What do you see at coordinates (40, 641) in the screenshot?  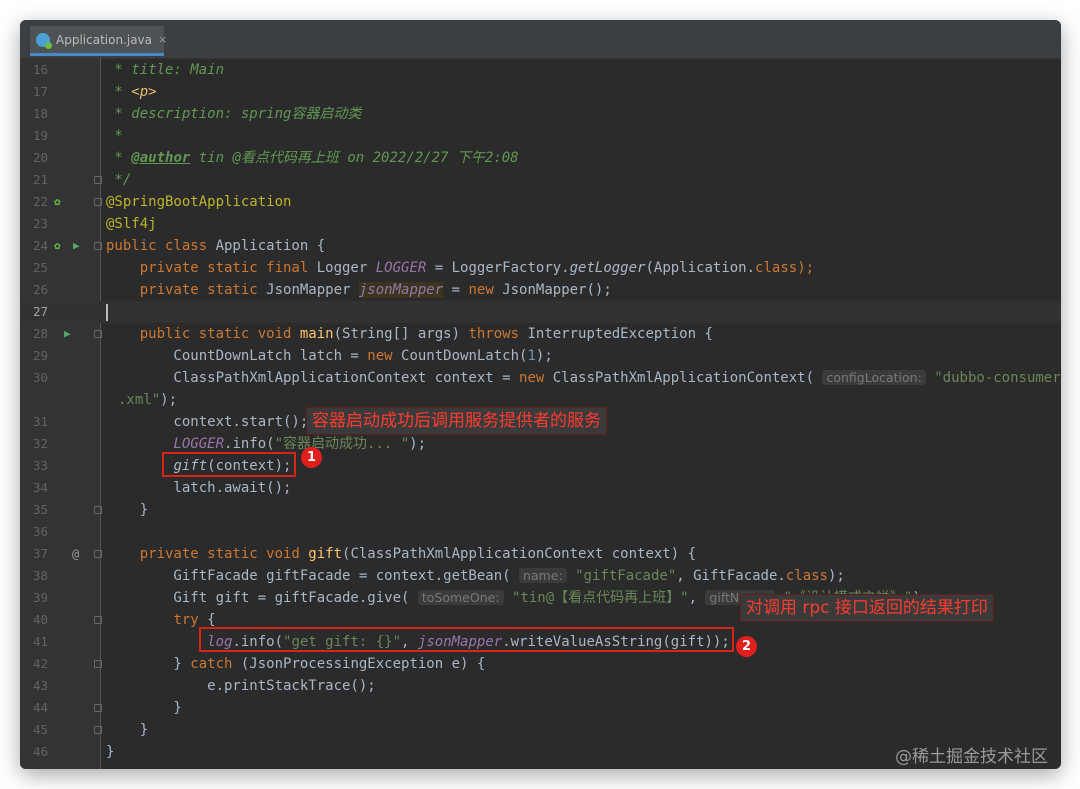 I see `line-number: 41` at bounding box center [40, 641].